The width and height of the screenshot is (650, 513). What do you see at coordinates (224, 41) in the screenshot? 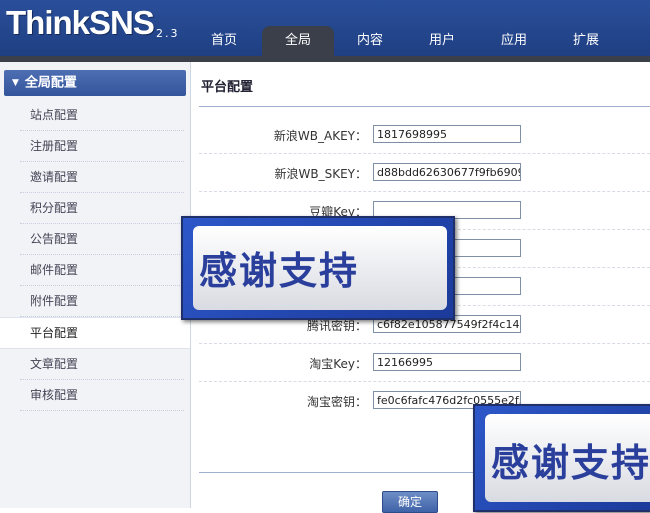
I see `nav-home: 首页` at bounding box center [224, 41].